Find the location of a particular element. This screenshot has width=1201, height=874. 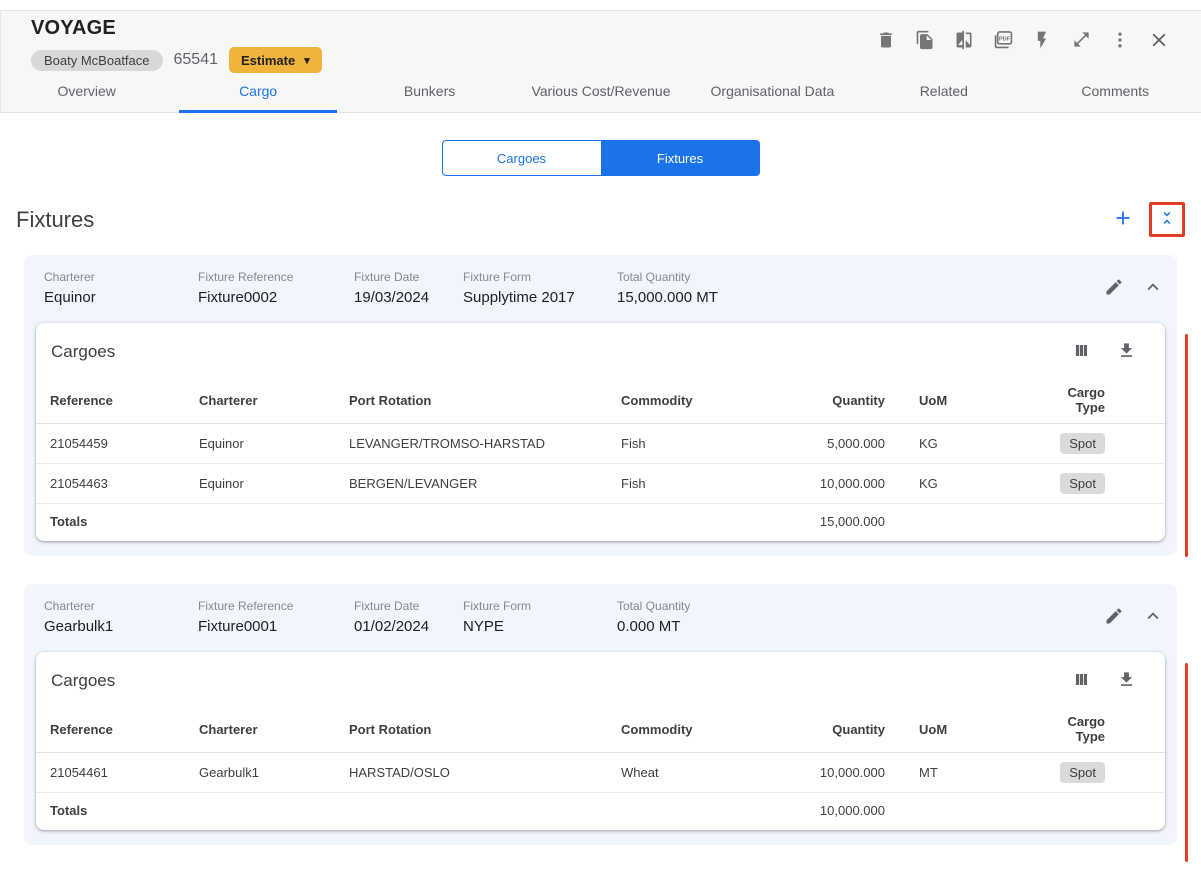

delete-button is located at coordinates (886, 41).